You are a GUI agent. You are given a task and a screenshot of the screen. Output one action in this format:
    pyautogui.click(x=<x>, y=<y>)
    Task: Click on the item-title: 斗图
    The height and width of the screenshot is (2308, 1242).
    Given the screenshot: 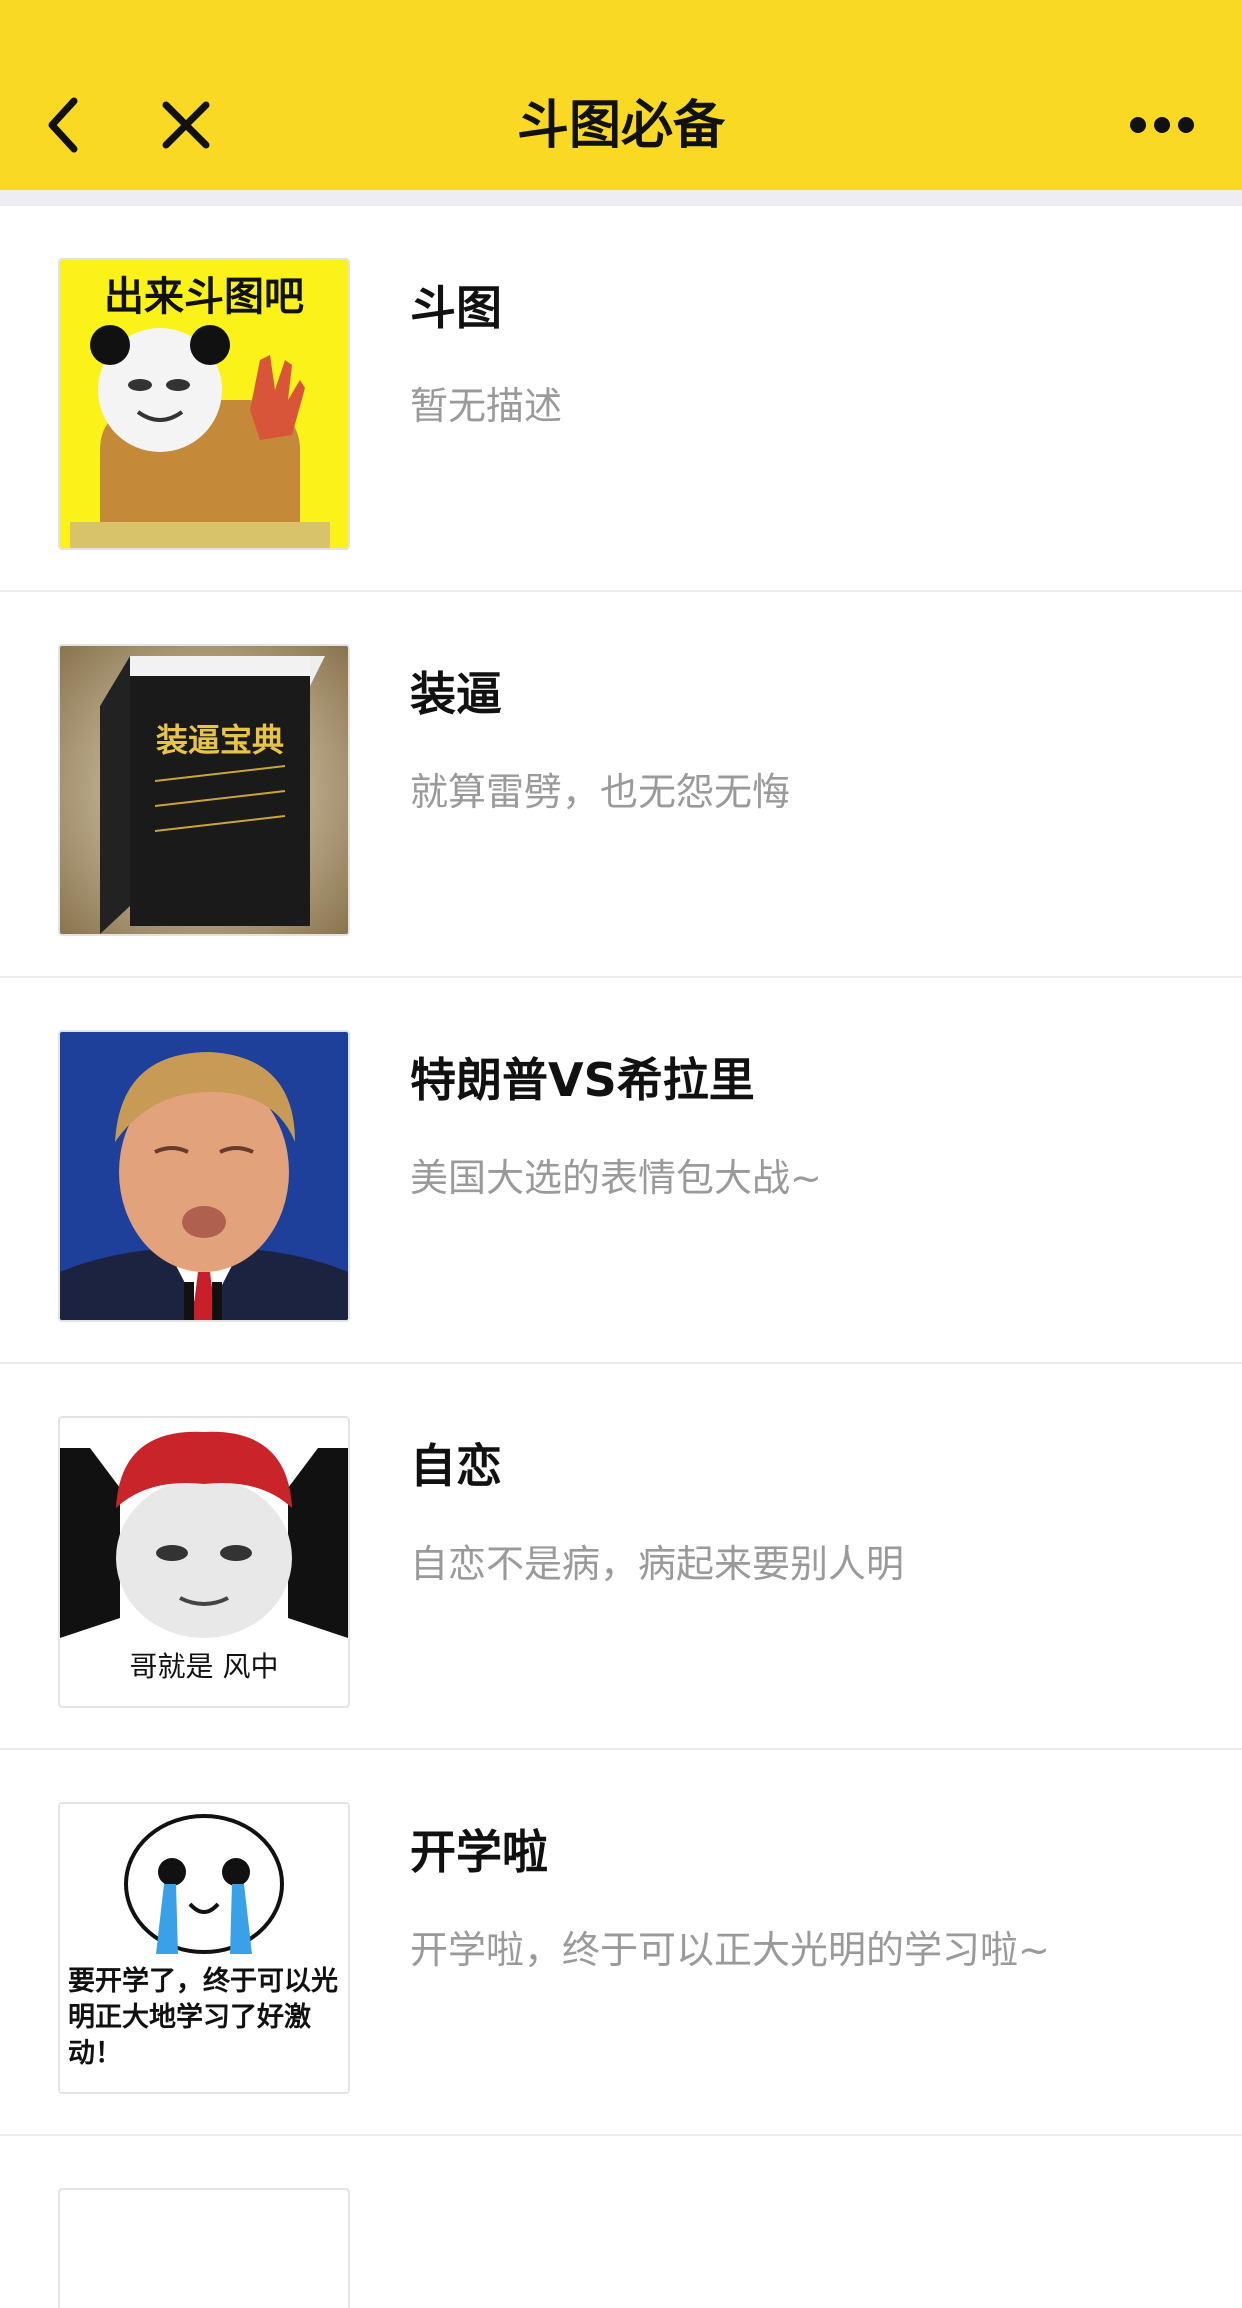 What is the action you would take?
    pyautogui.click(x=456, y=308)
    